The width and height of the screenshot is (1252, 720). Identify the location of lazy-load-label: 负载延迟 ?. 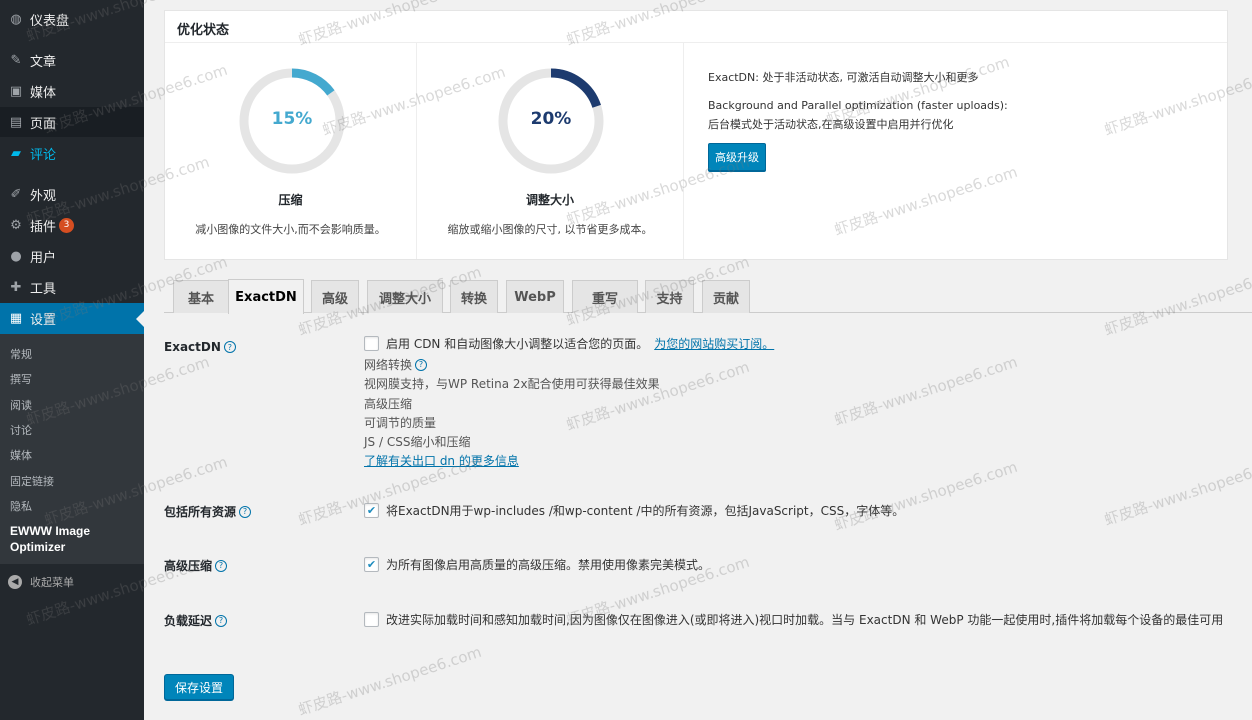
(196, 620).